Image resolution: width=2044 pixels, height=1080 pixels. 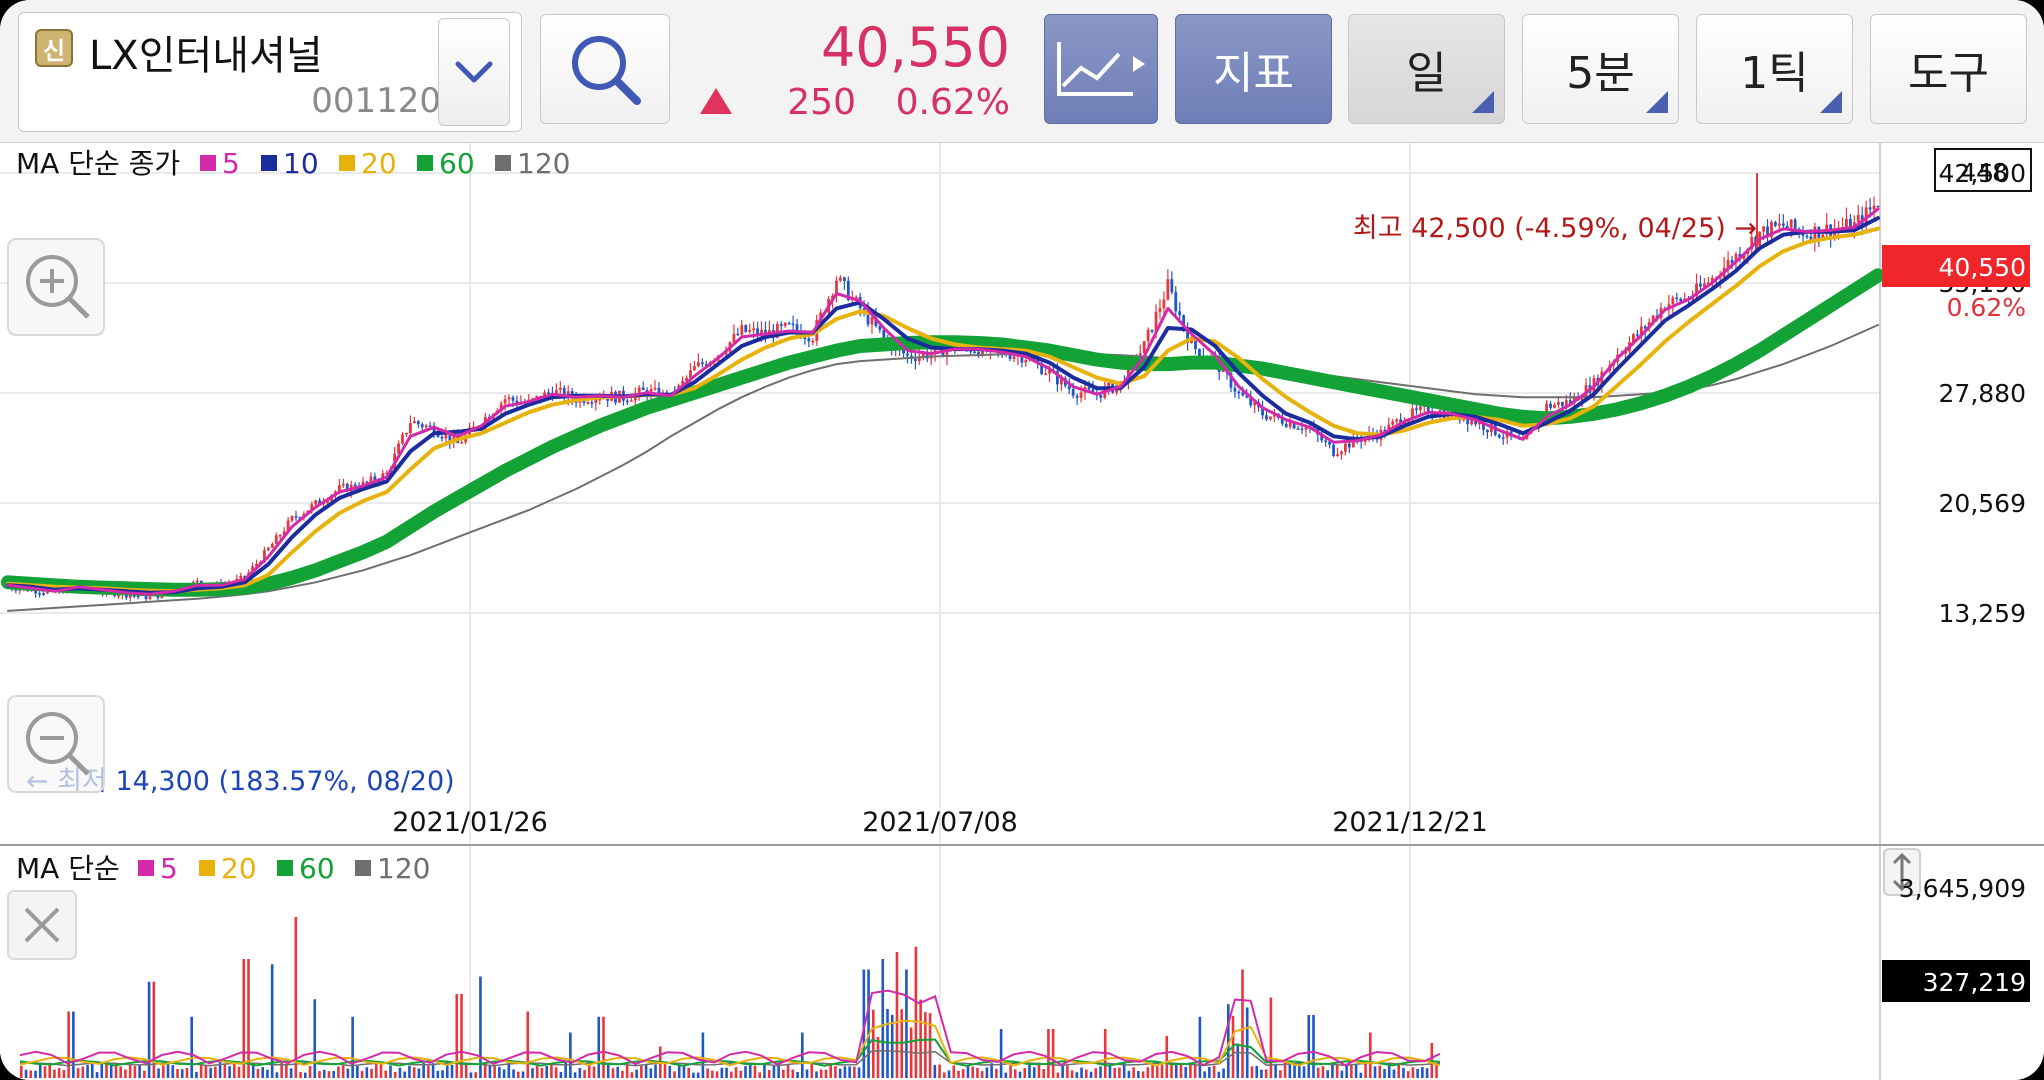 I want to click on close-volume-button, so click(x=42, y=925).